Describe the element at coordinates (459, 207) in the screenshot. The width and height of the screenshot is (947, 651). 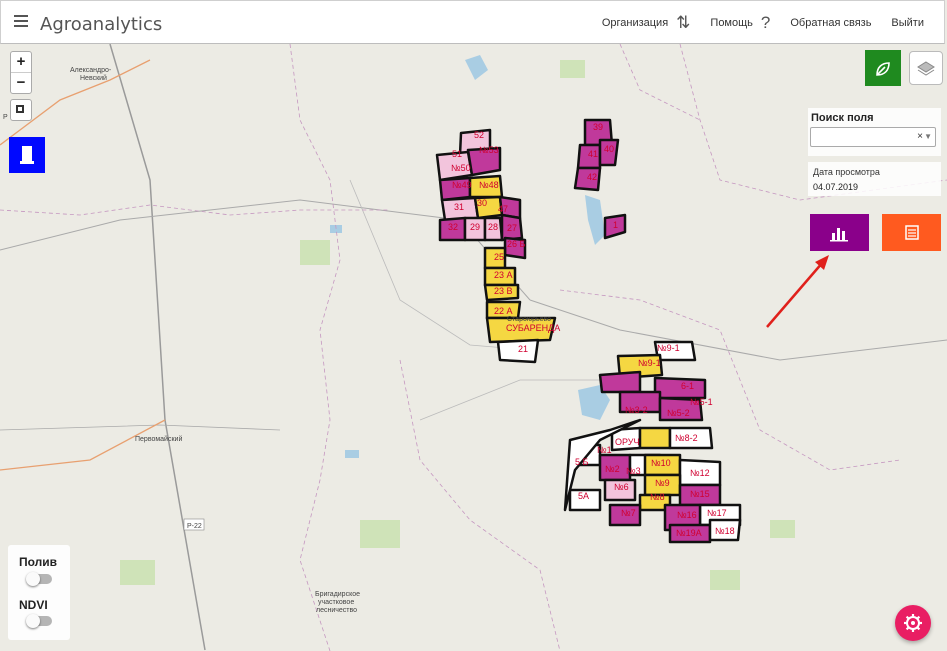
I see `field-label: 31` at that location.